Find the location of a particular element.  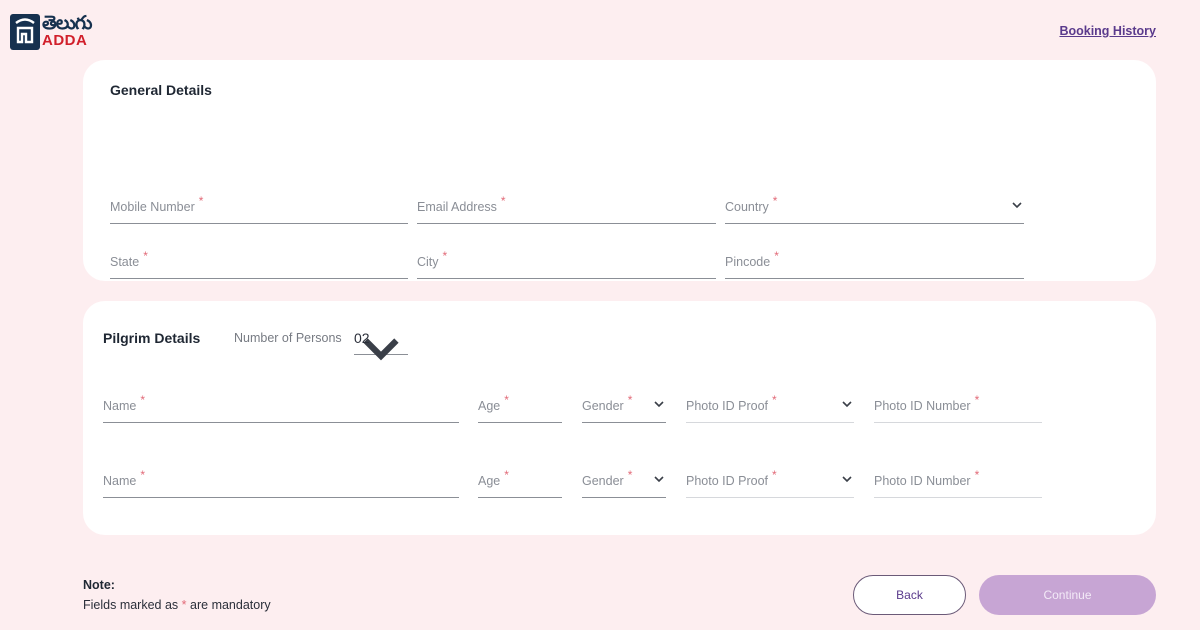

country-select: Country * is located at coordinates (874, 209).